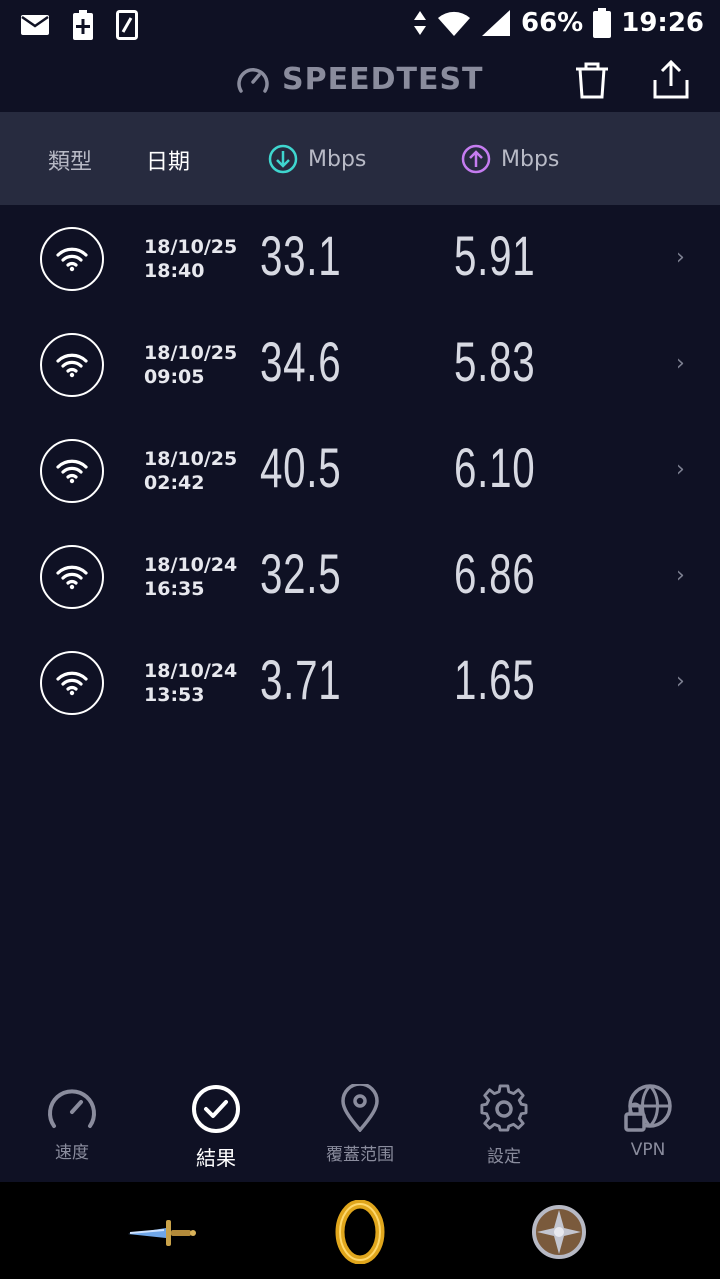  What do you see at coordinates (662, 23) in the screenshot?
I see `clock: 19:26` at bounding box center [662, 23].